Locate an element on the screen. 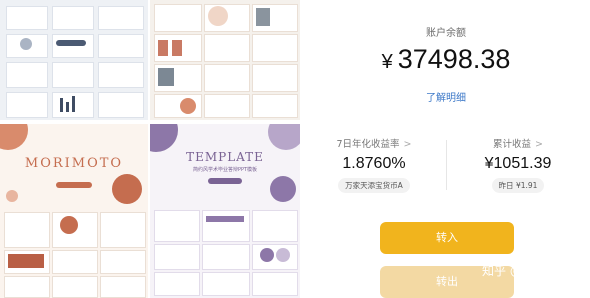 Image resolution: width=590 pixels, height=298 pixels. watermark-text: 知乎 @学悟 is located at coordinates (514, 271).